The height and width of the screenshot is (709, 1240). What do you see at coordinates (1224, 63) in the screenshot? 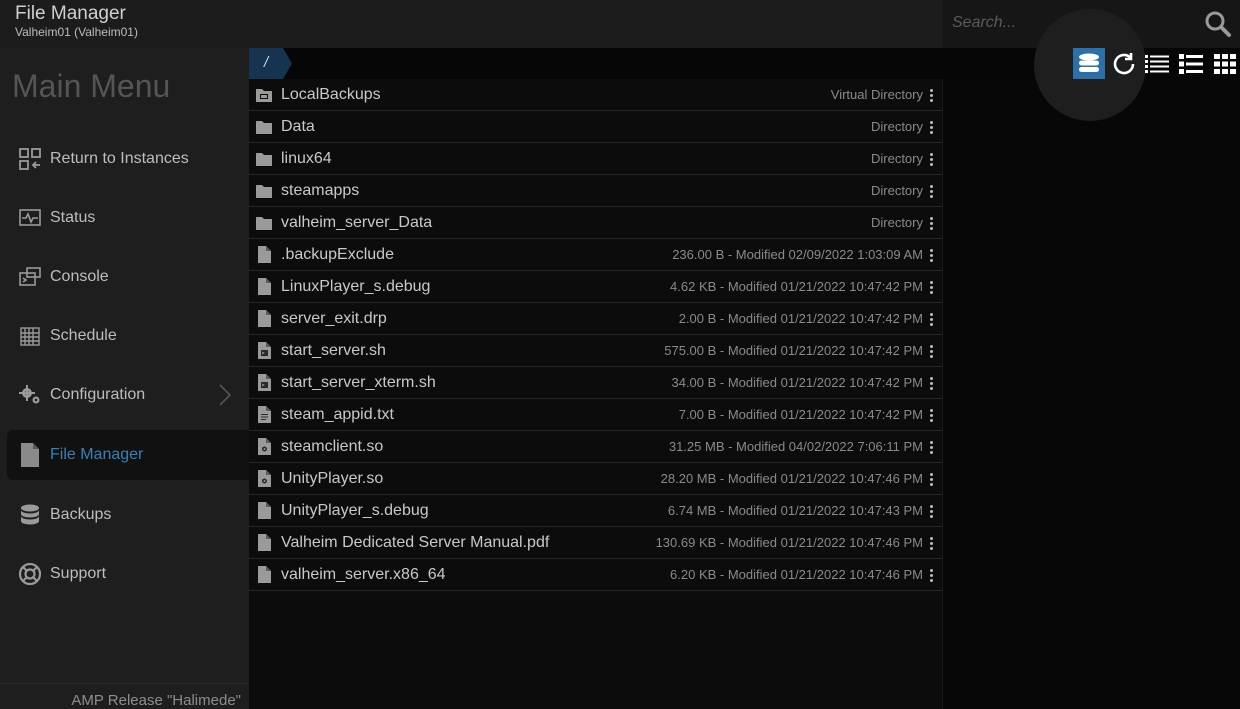
I see `grid-view-icon` at bounding box center [1224, 63].